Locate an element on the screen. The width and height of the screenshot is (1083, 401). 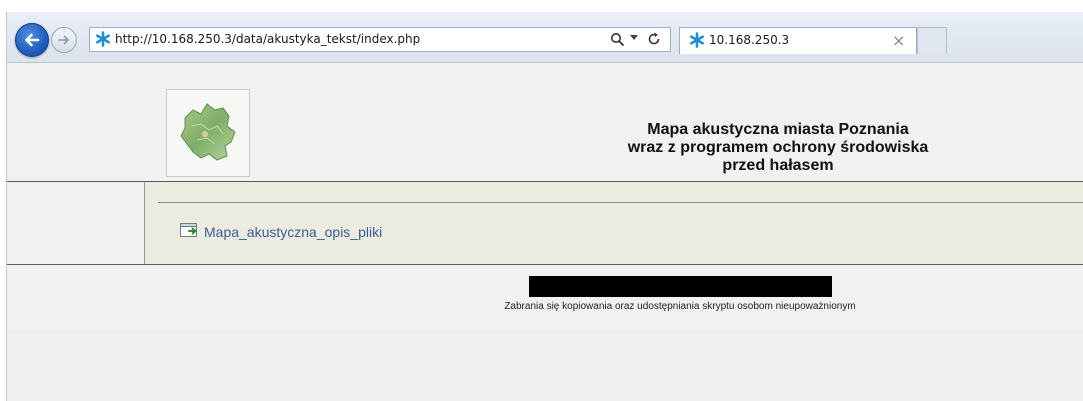
arrow-right-icon is located at coordinates (63, 40).